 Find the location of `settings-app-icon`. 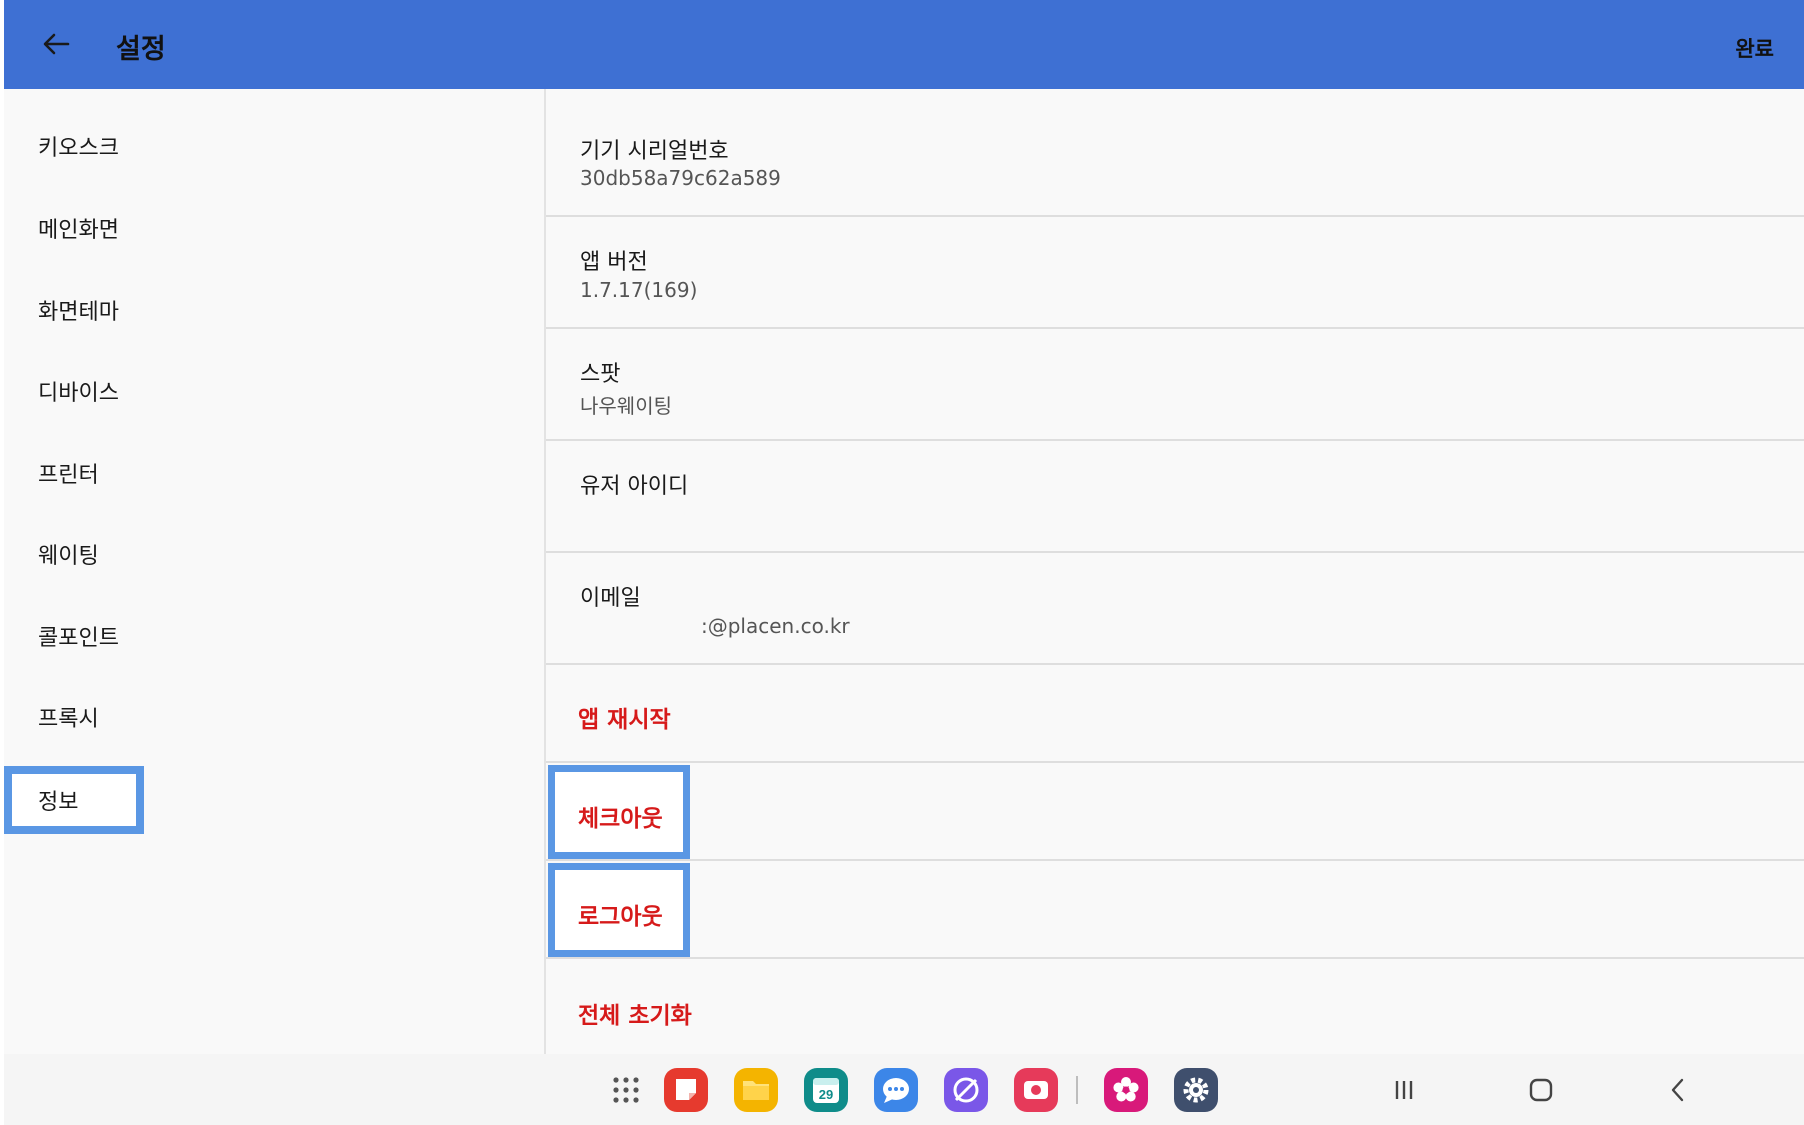

settings-app-icon is located at coordinates (1196, 1090).